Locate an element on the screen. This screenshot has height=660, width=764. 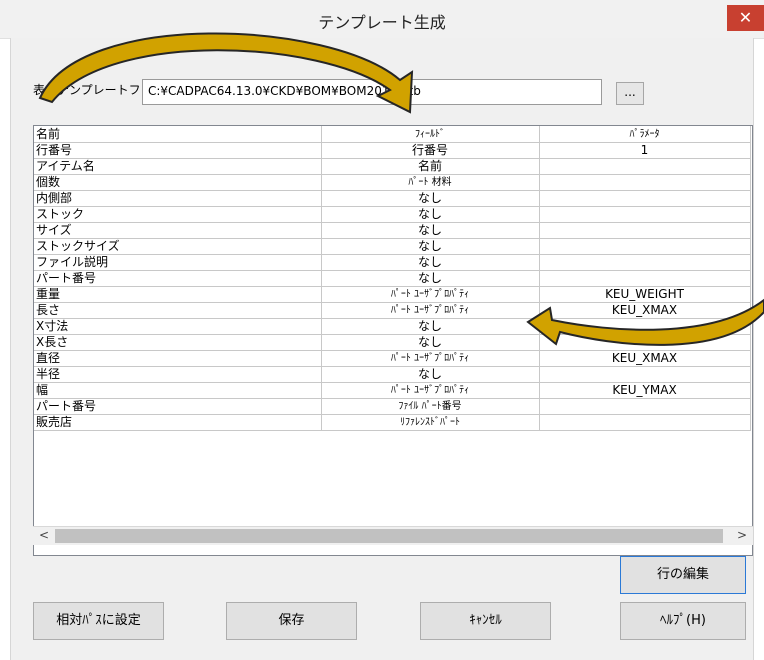
table-row: アイテム名 名前 is located at coordinates (392, 166).